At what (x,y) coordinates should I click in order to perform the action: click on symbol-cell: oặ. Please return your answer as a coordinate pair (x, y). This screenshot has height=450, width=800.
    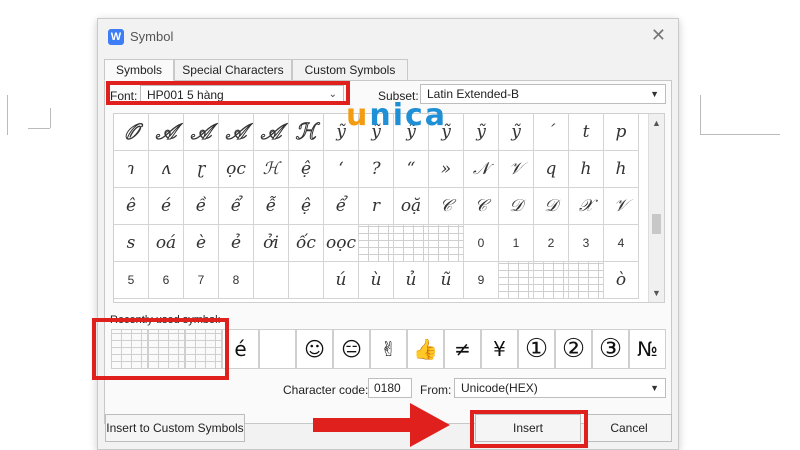
    Looking at the image, I should click on (411, 206).